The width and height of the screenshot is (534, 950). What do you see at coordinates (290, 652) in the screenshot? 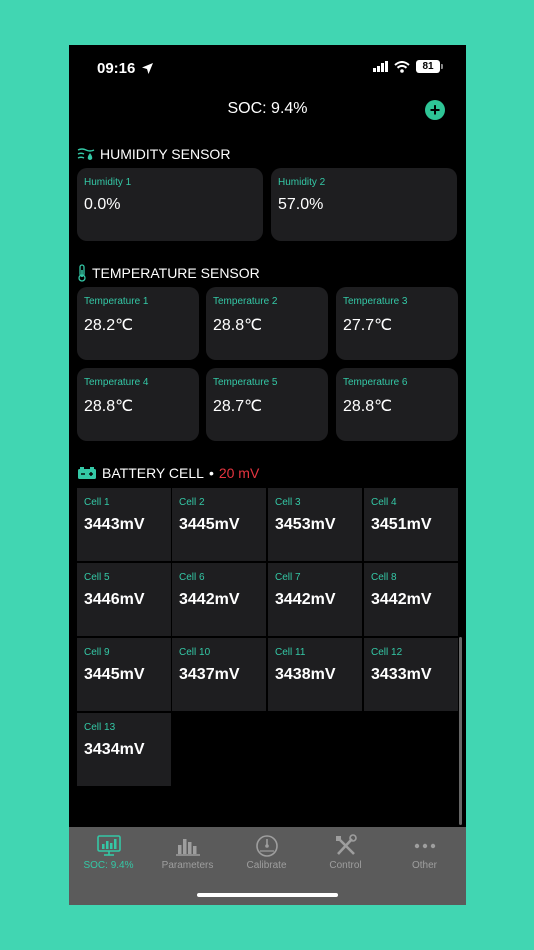
I see `cell-label: Cell 11` at bounding box center [290, 652].